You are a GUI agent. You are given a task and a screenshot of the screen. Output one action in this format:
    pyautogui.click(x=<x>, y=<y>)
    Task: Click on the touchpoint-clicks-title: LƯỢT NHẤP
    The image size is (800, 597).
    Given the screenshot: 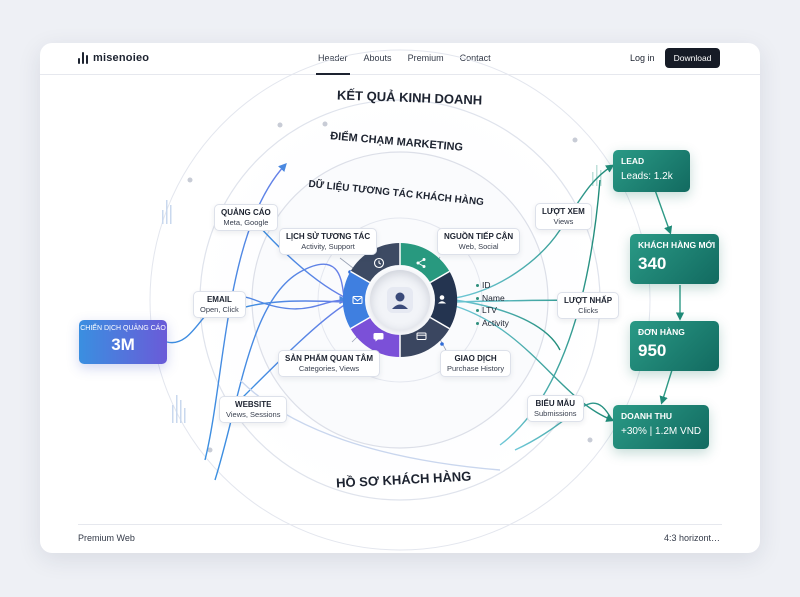 What is the action you would take?
    pyautogui.click(x=588, y=300)
    